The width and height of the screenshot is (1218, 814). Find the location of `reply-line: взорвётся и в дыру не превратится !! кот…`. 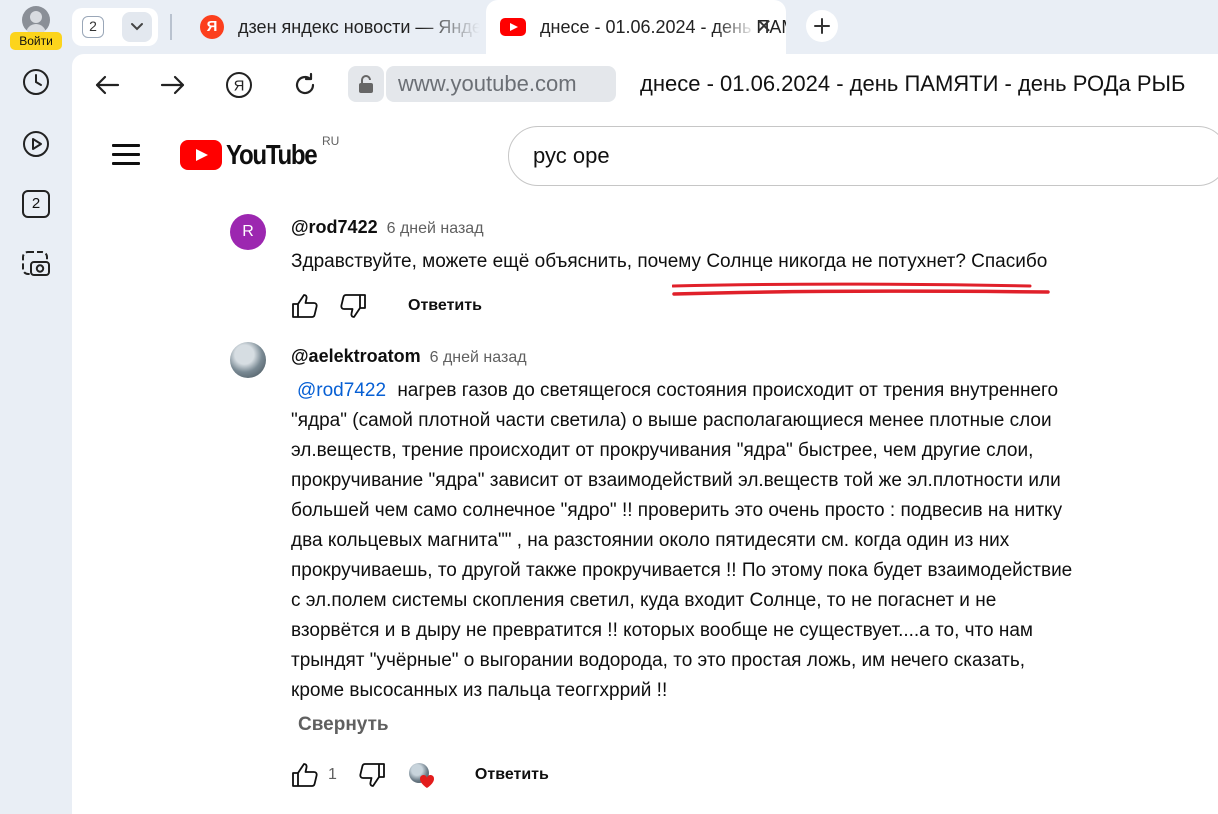

reply-line: взорвётся и в дыру не превратится !! кот… is located at coordinates (662, 630).